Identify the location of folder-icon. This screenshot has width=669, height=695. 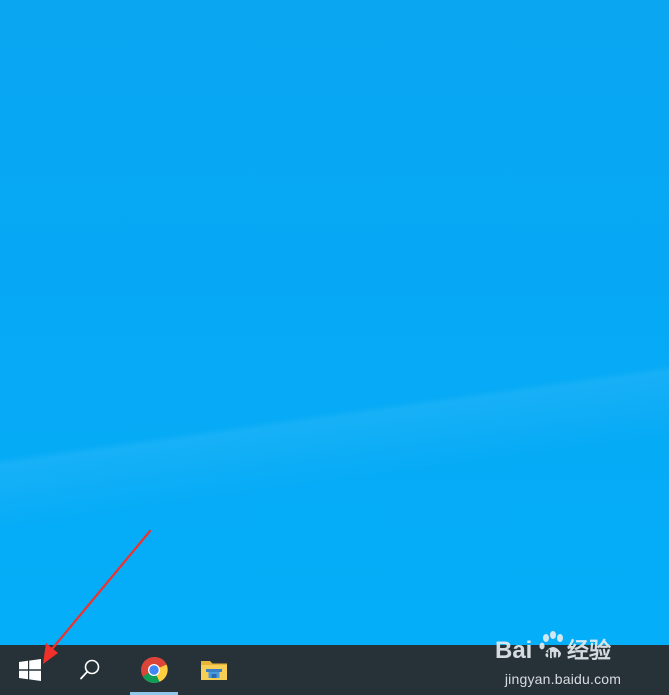
(214, 670).